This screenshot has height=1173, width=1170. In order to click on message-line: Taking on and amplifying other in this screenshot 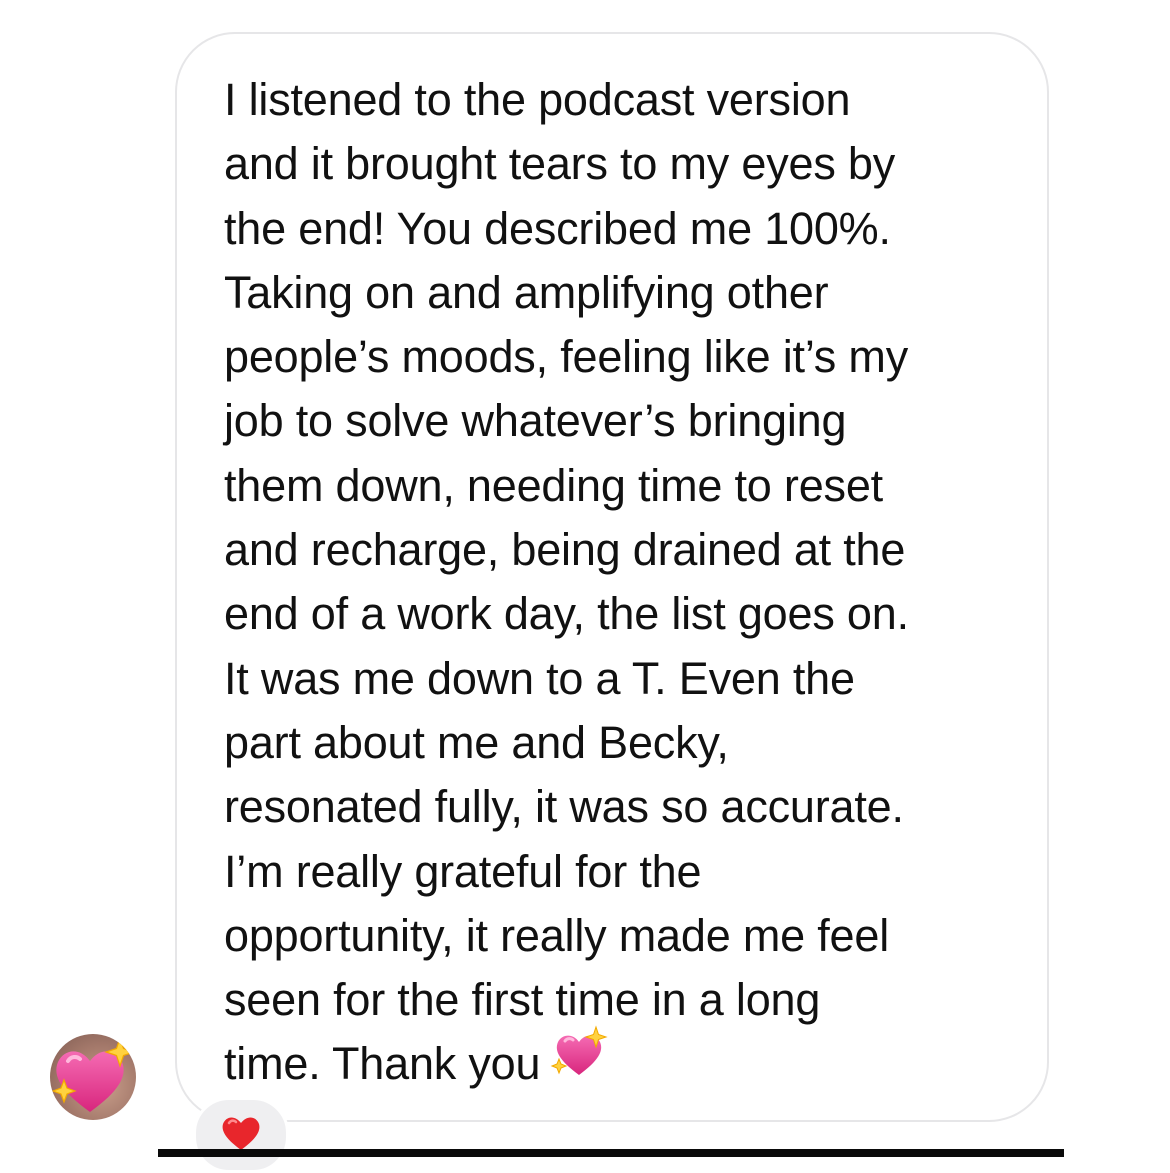, I will do `click(526, 292)`.